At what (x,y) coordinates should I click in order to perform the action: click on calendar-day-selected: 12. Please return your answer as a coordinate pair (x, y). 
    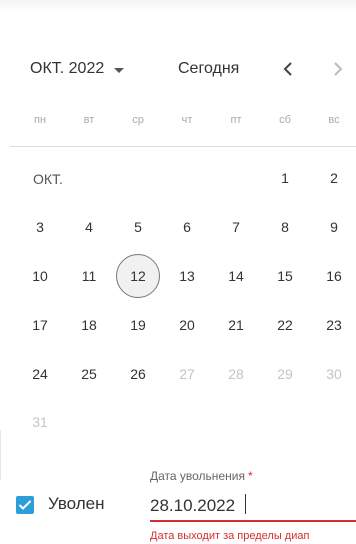
    Looking at the image, I should click on (138, 276).